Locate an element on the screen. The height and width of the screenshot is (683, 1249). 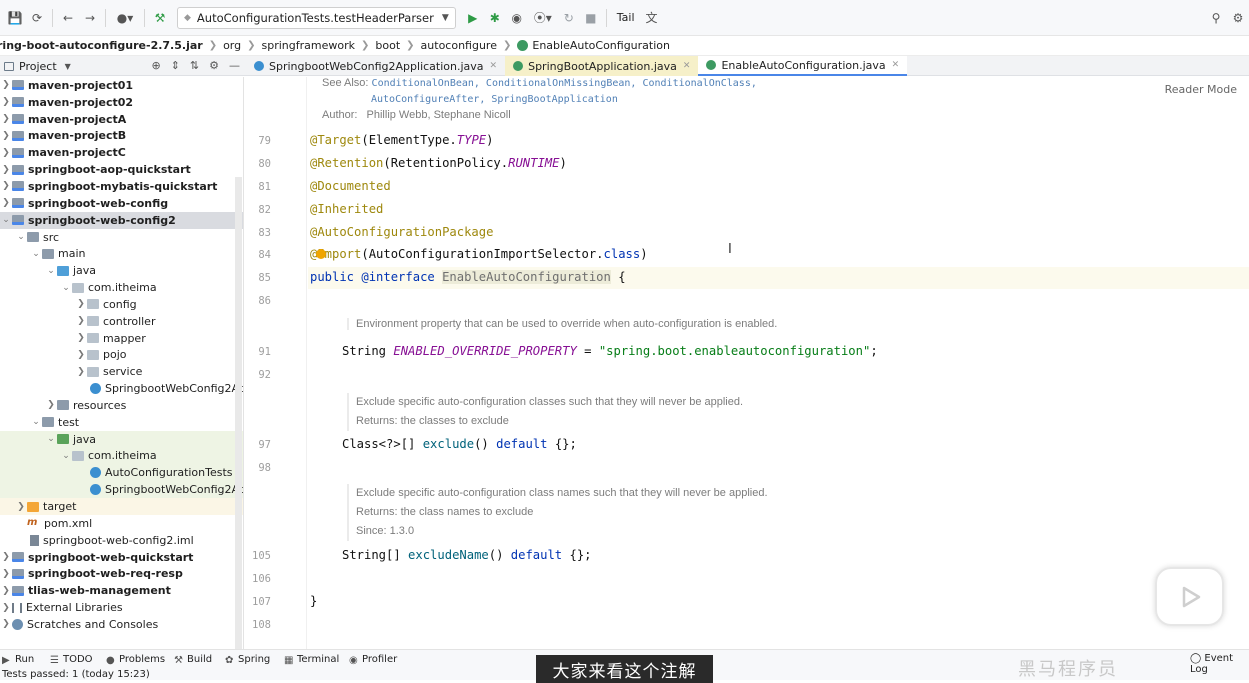
locate-icon: ⊕ is located at coordinates (155, 65).